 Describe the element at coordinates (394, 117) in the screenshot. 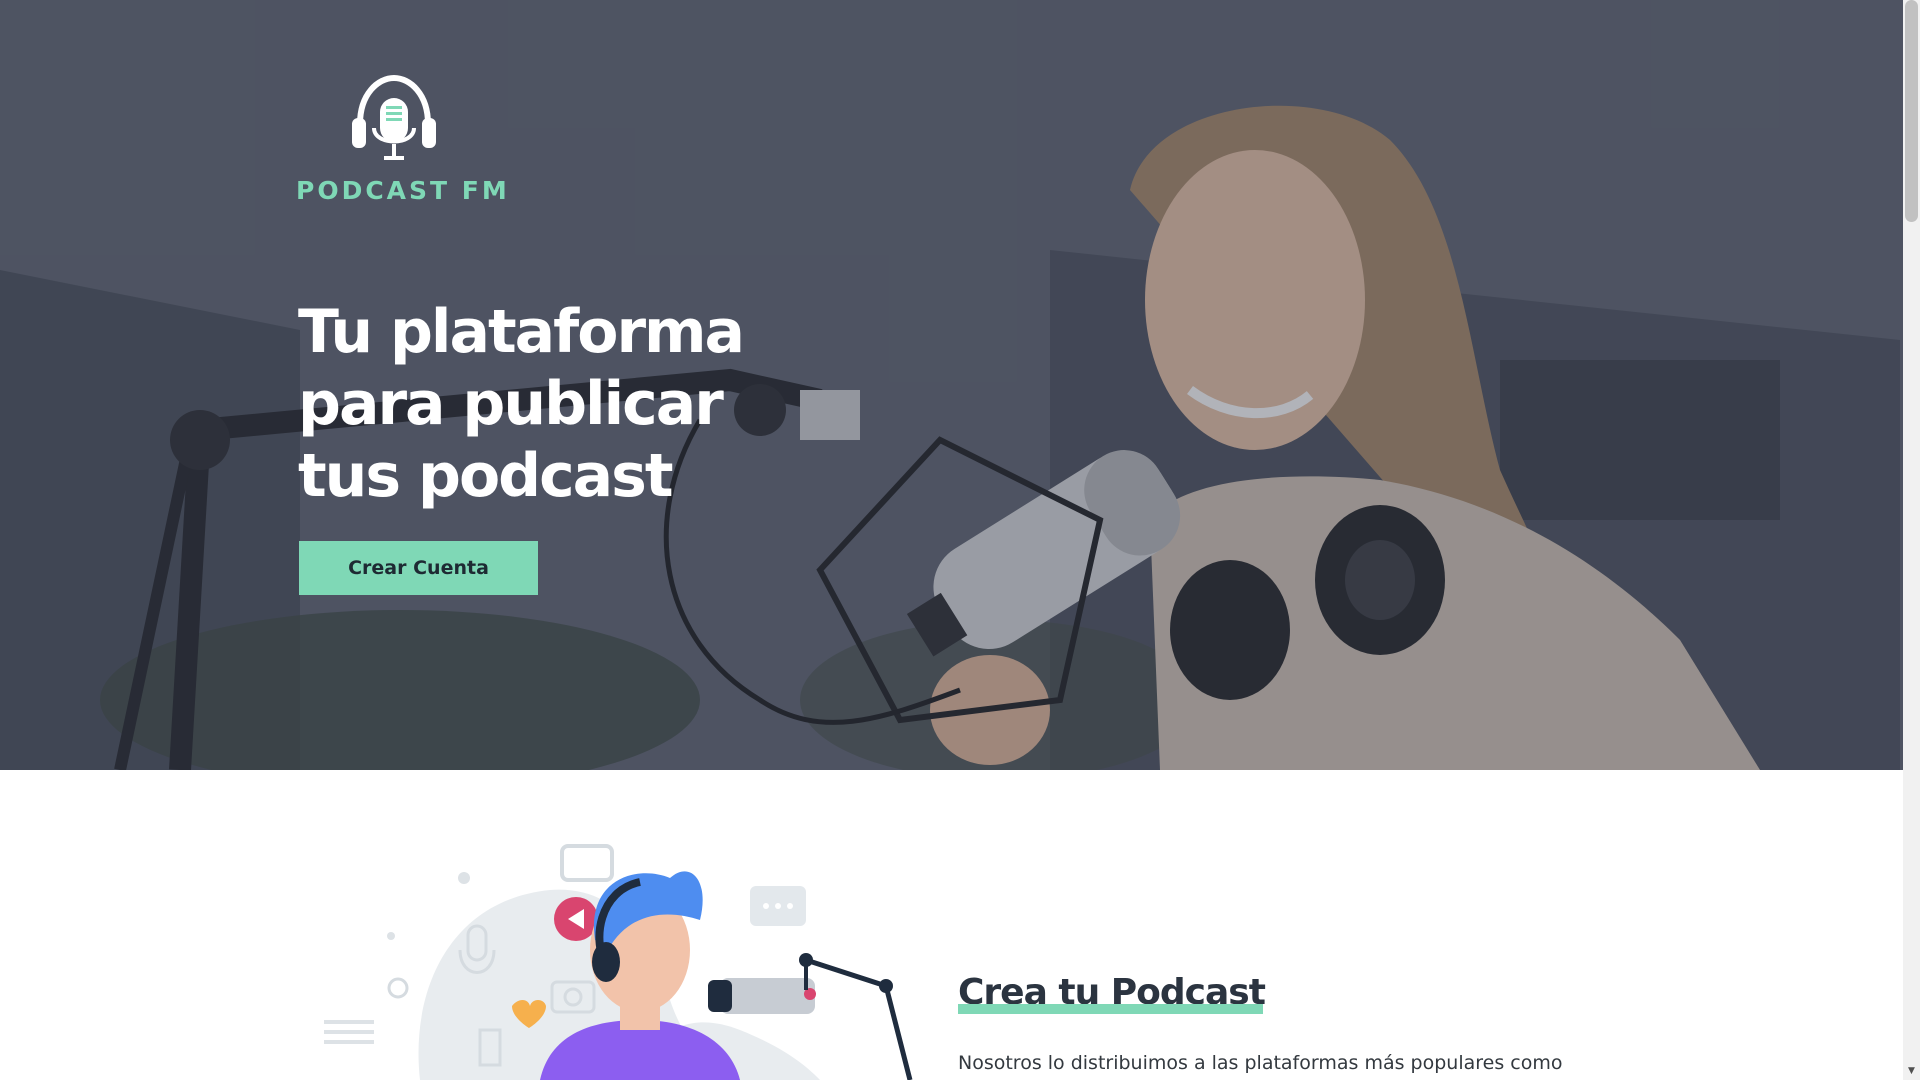

I see `headphones-microphone-icon` at that location.